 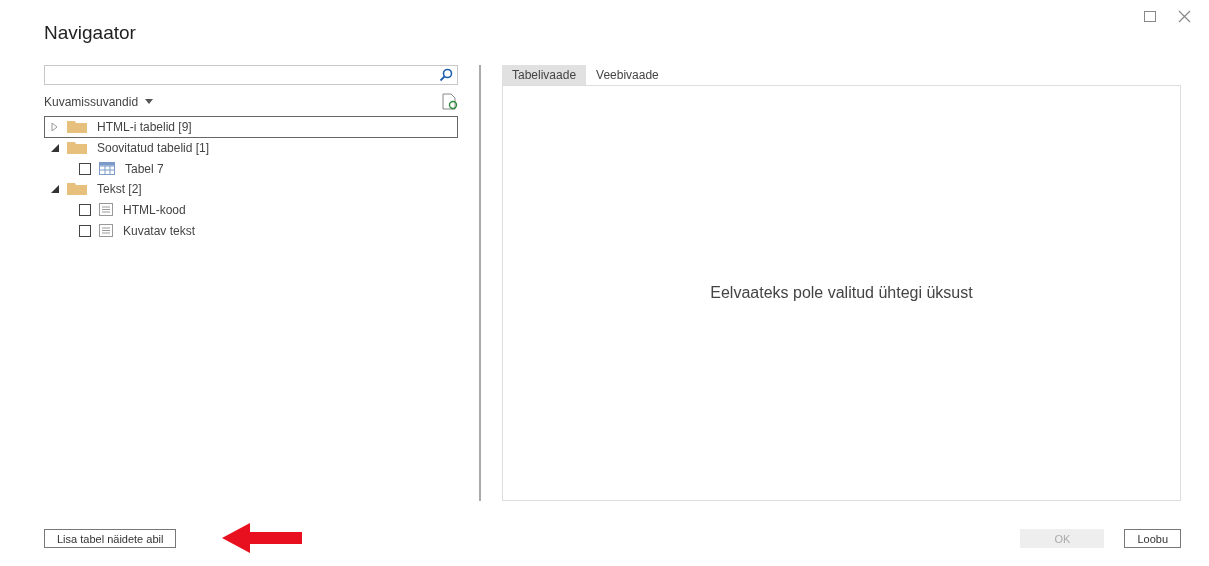 I want to click on refresh-icon, so click(x=450, y=101).